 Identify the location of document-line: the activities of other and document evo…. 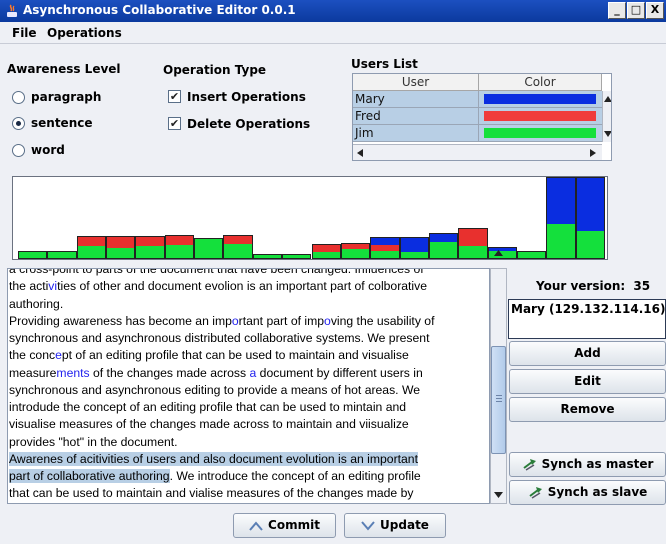
(249, 286).